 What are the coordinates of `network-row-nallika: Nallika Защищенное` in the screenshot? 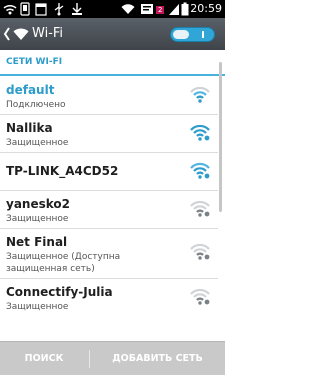 It's located at (109, 133).